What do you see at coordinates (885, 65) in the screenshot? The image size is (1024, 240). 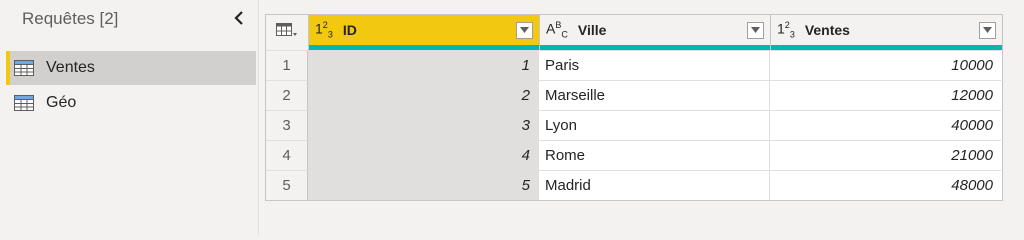 I see `cell-ventes: 10000` at bounding box center [885, 65].